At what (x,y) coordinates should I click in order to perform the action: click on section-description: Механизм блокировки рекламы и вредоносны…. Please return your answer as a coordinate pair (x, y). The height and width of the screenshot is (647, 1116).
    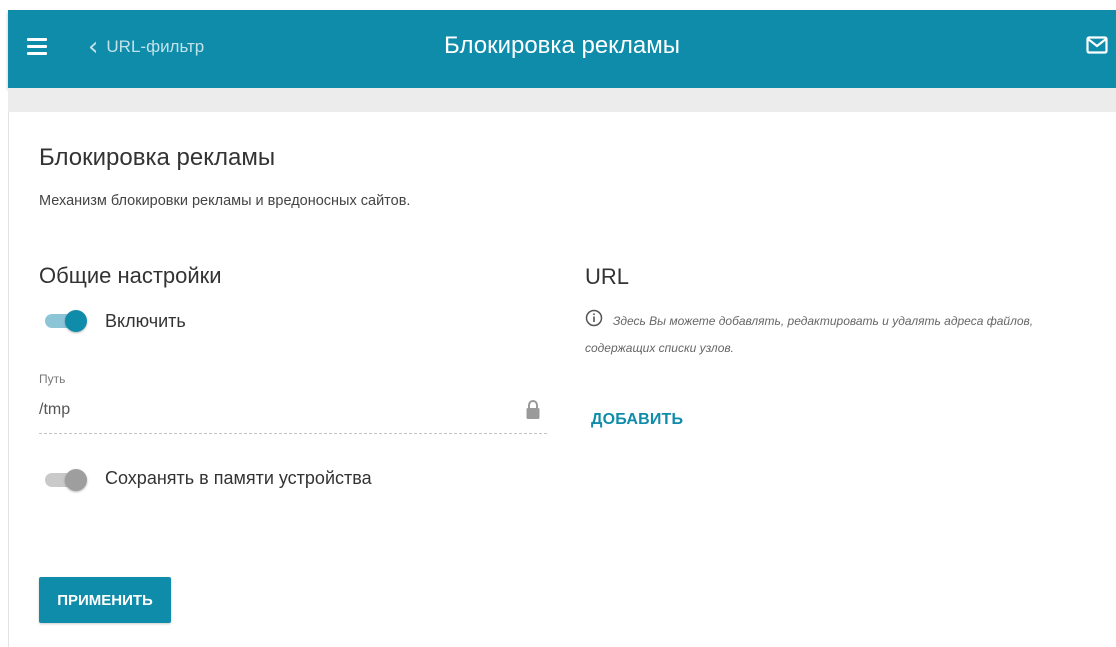
    Looking at the image, I should click on (225, 201).